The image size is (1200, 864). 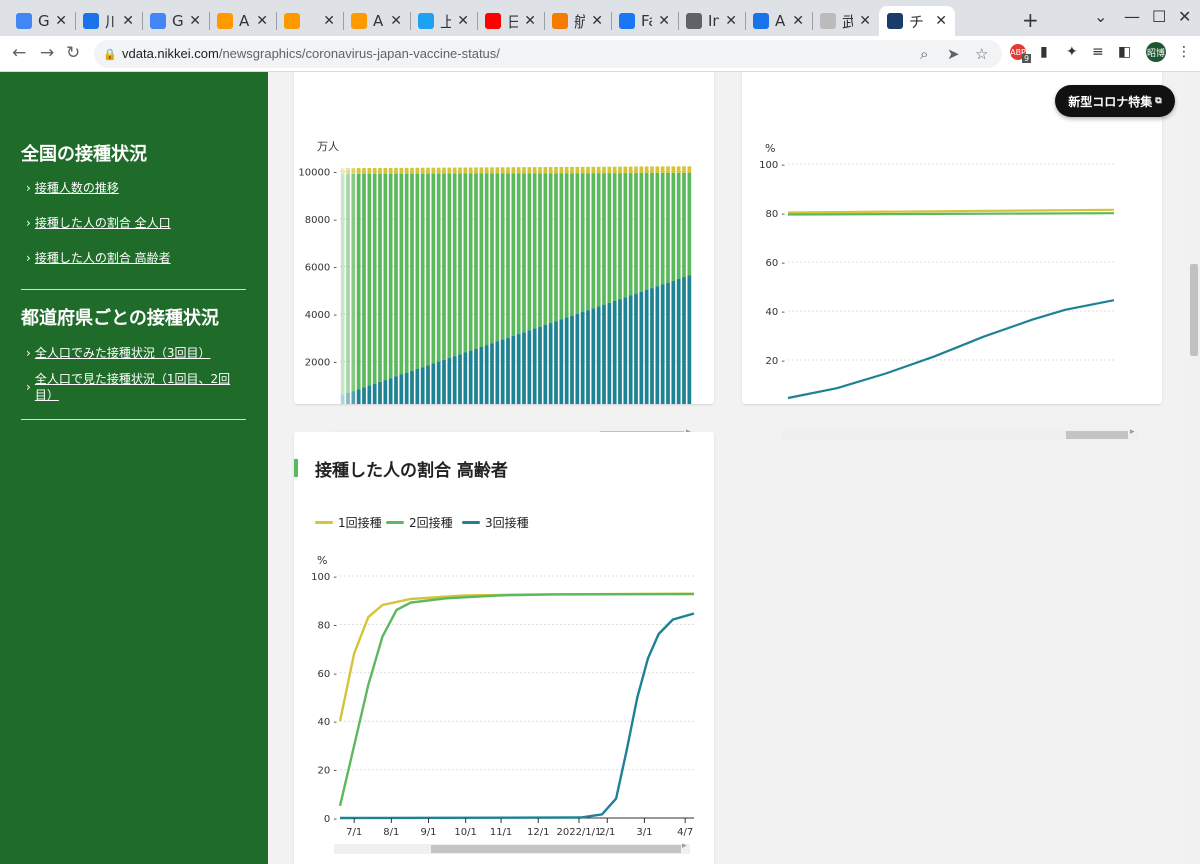 I want to click on close-window-icon: ✕, so click(x=1184, y=16).